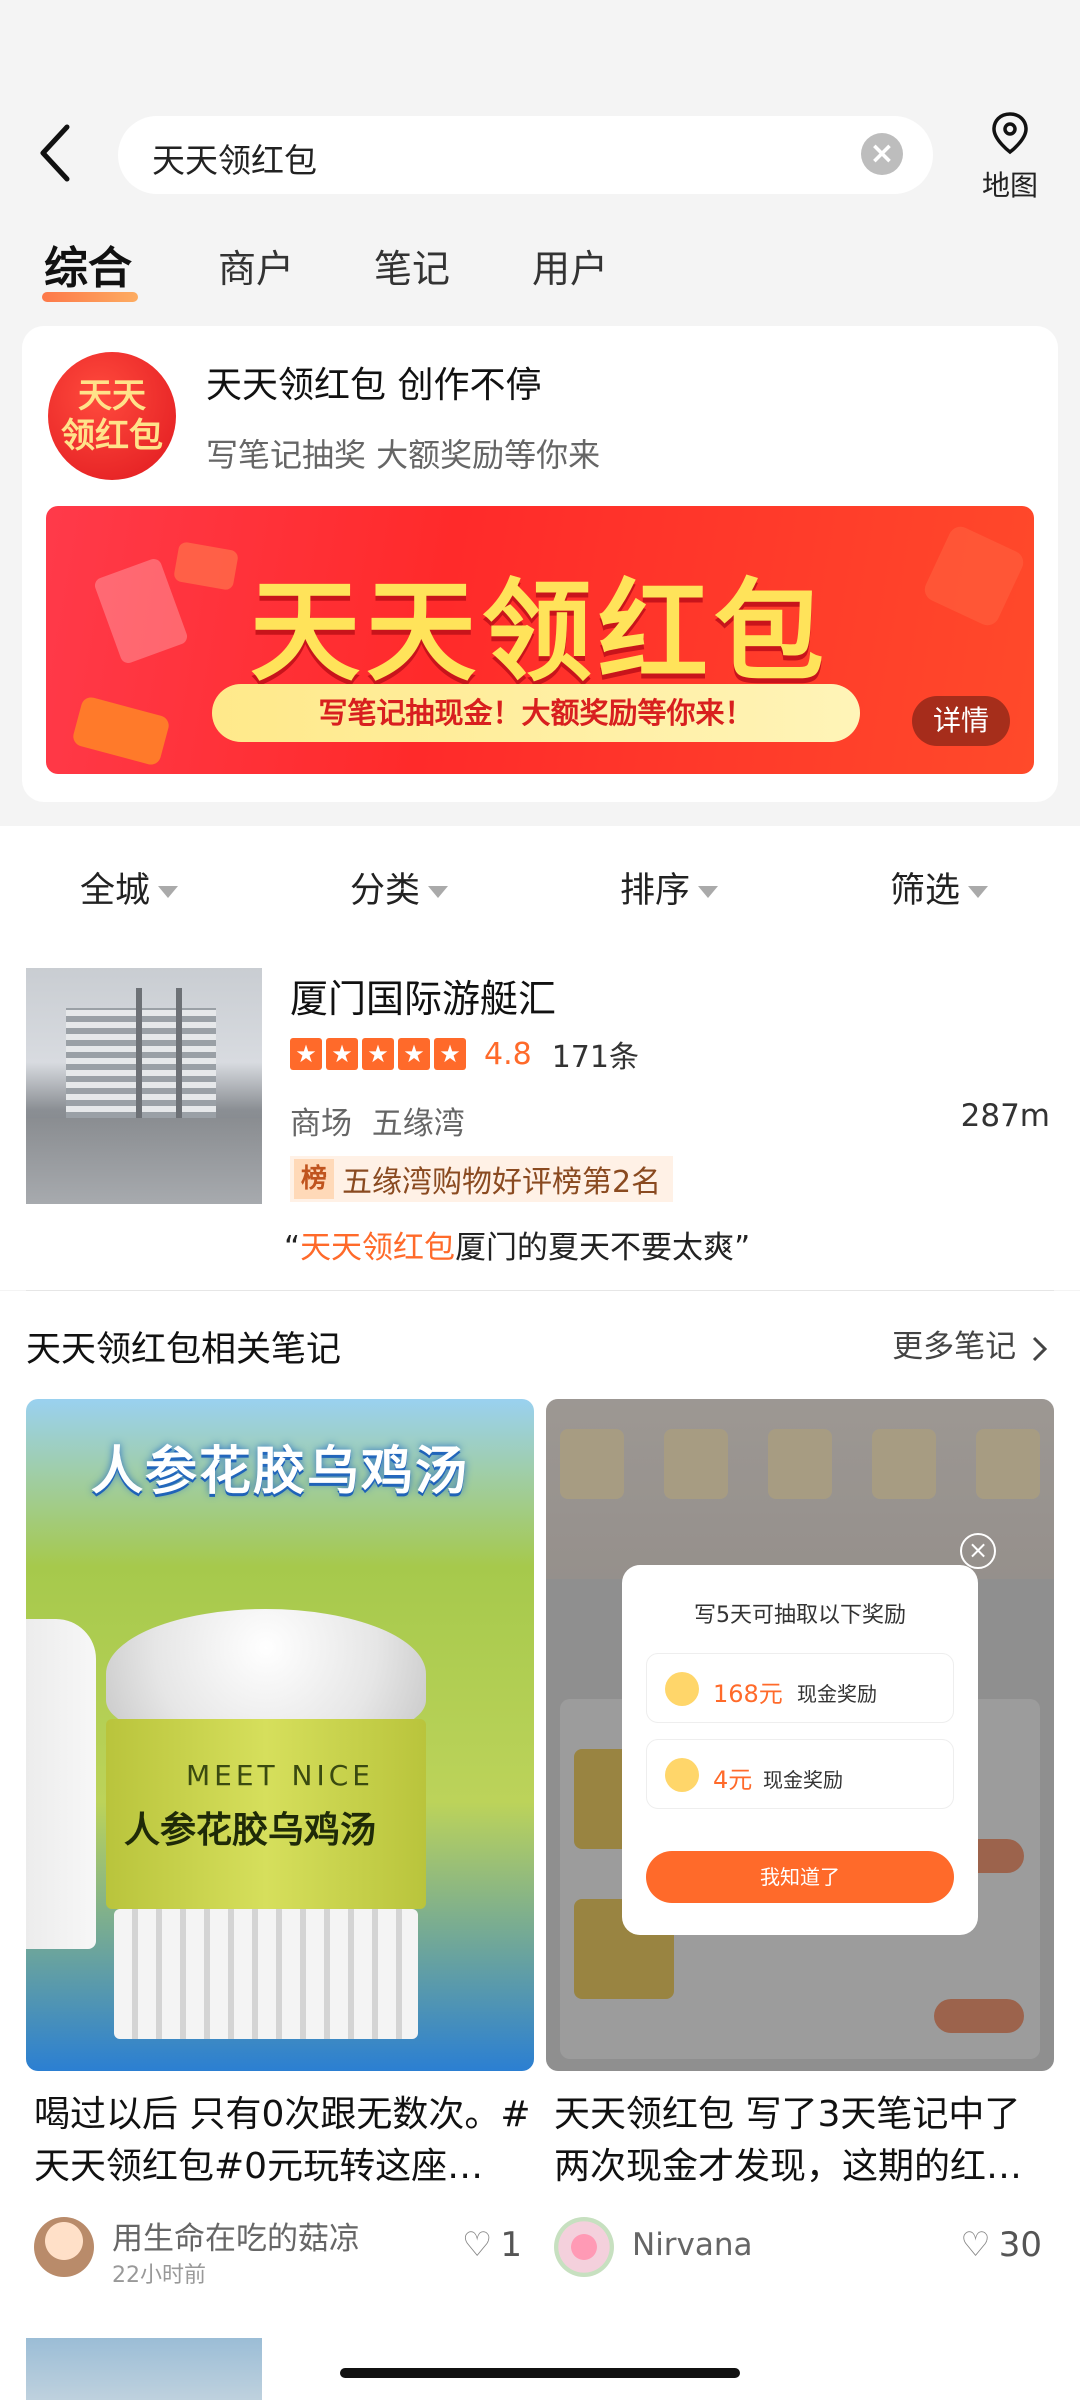 Image resolution: width=1080 pixels, height=2400 pixels. I want to click on merchant-photo, so click(144, 1086).